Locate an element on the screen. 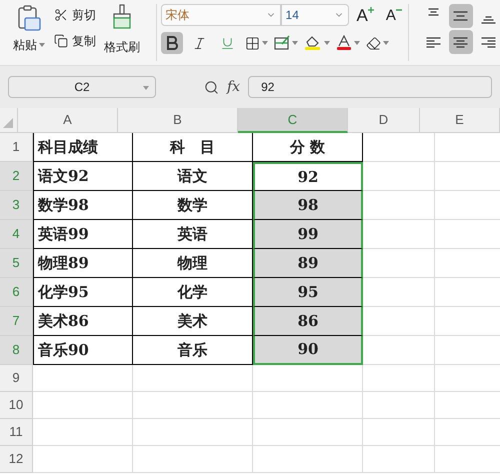 This screenshot has width=500, height=474. underline-icon is located at coordinates (228, 43).